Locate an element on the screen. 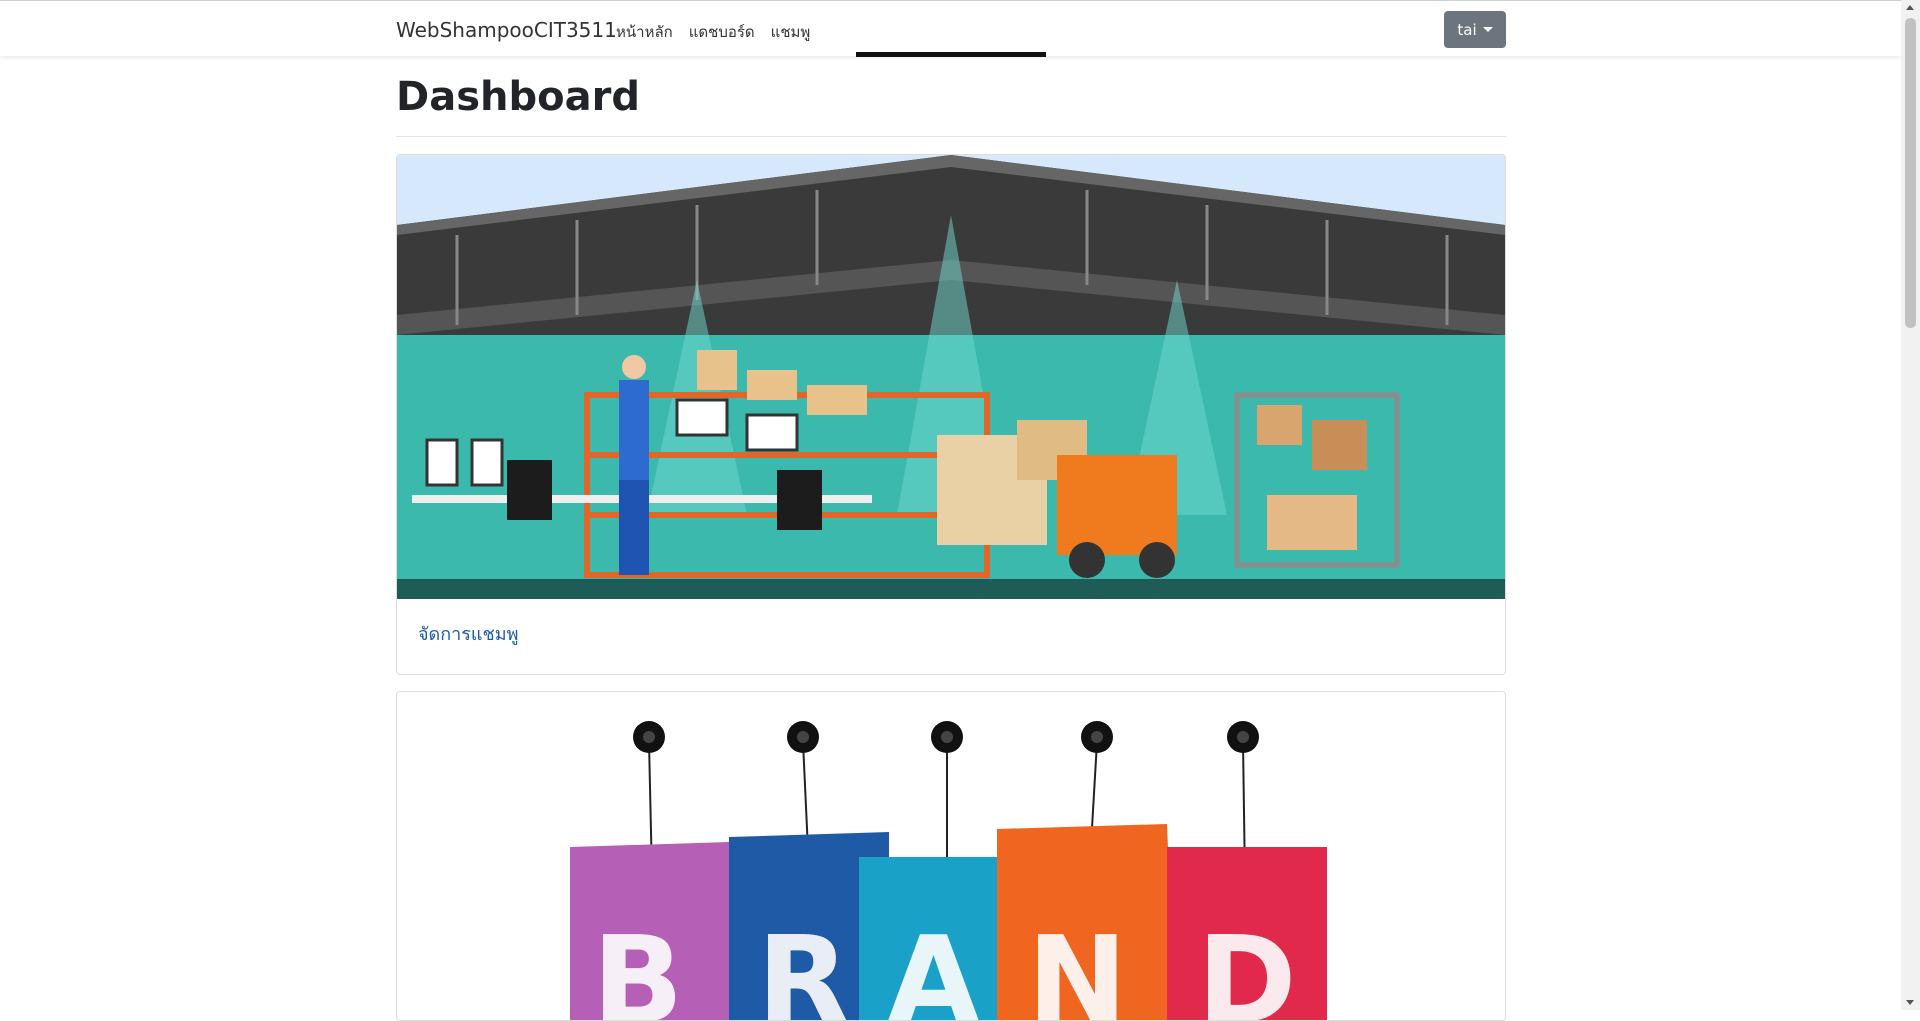  nav-link-dashboard: แดชบอร์ด is located at coordinates (722, 32).